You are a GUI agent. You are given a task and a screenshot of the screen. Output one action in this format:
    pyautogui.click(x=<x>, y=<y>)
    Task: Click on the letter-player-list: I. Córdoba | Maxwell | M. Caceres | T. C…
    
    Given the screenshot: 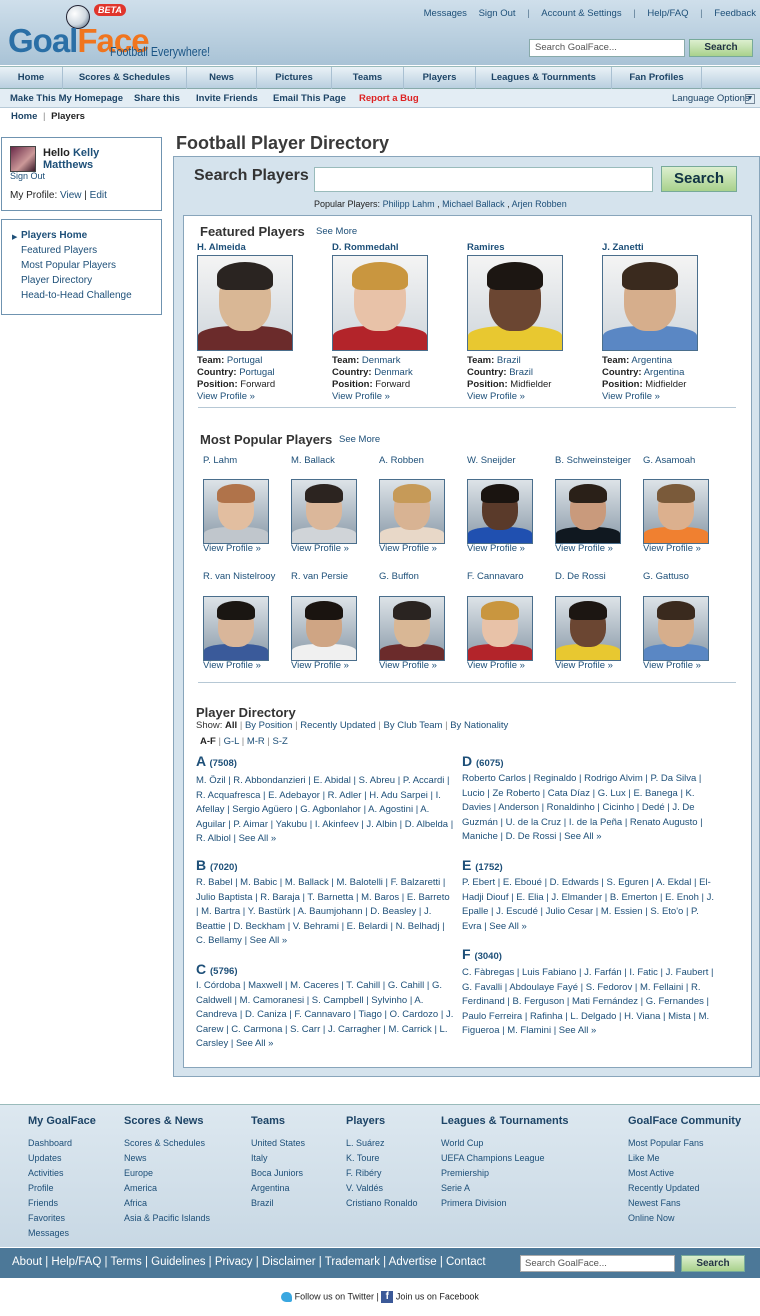 What is the action you would take?
    pyautogui.click(x=325, y=1015)
    